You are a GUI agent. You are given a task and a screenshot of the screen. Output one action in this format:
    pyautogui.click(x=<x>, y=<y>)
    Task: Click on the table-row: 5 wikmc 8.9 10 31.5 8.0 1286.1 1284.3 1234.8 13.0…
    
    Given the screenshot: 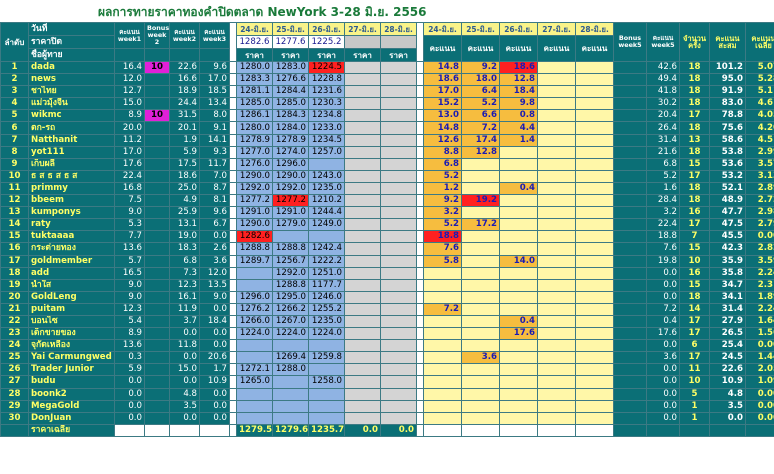 What is the action you would take?
    pyautogui.click(x=387, y=116)
    